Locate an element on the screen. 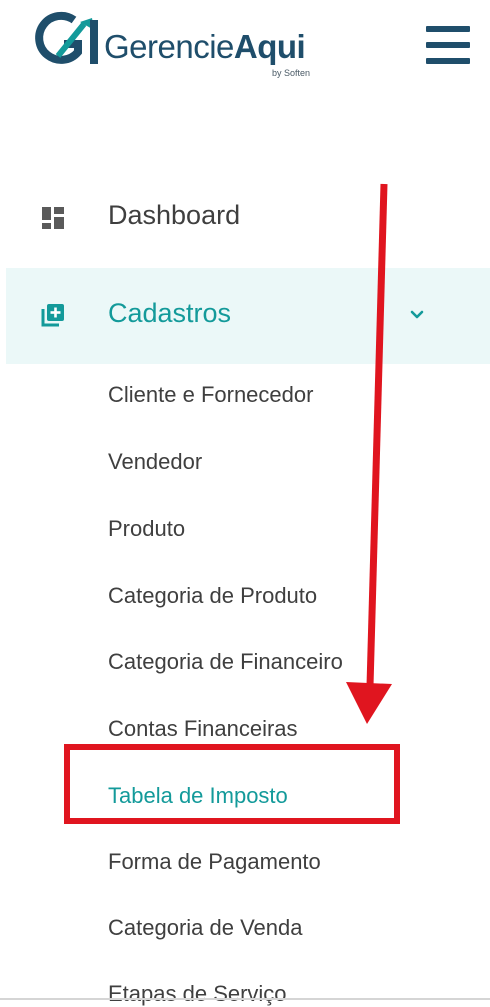  brand-logo: GerencieAqui by Soften is located at coordinates (184, 46).